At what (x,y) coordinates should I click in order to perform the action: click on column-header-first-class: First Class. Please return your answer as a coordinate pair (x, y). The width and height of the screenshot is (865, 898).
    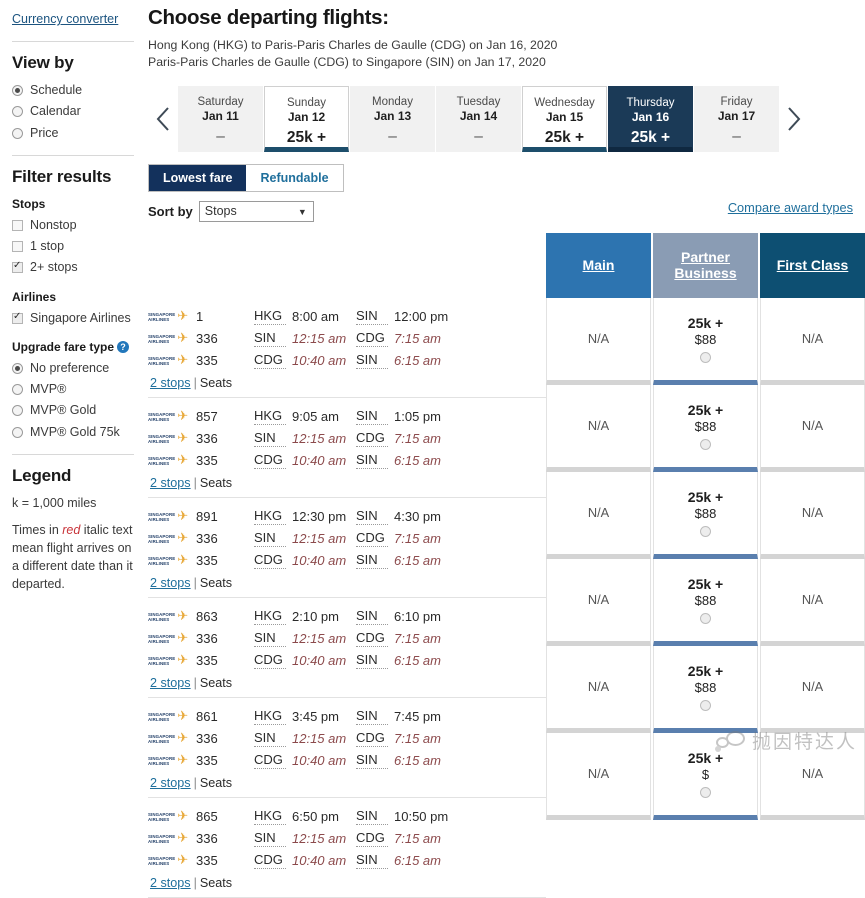
    Looking at the image, I should click on (812, 265).